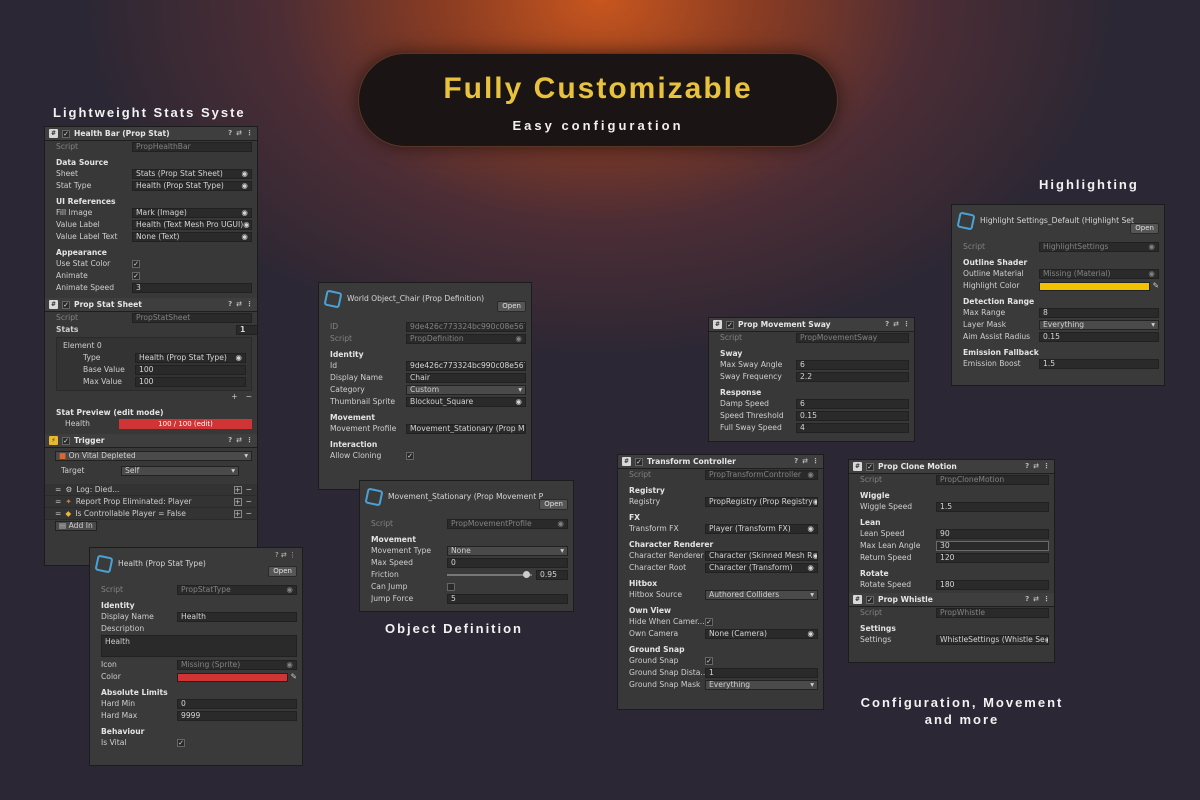 This screenshot has height=800, width=1200. Describe the element at coordinates (410, 456) in the screenshot. I see `allow-cloning-checkbox: ✓` at that location.